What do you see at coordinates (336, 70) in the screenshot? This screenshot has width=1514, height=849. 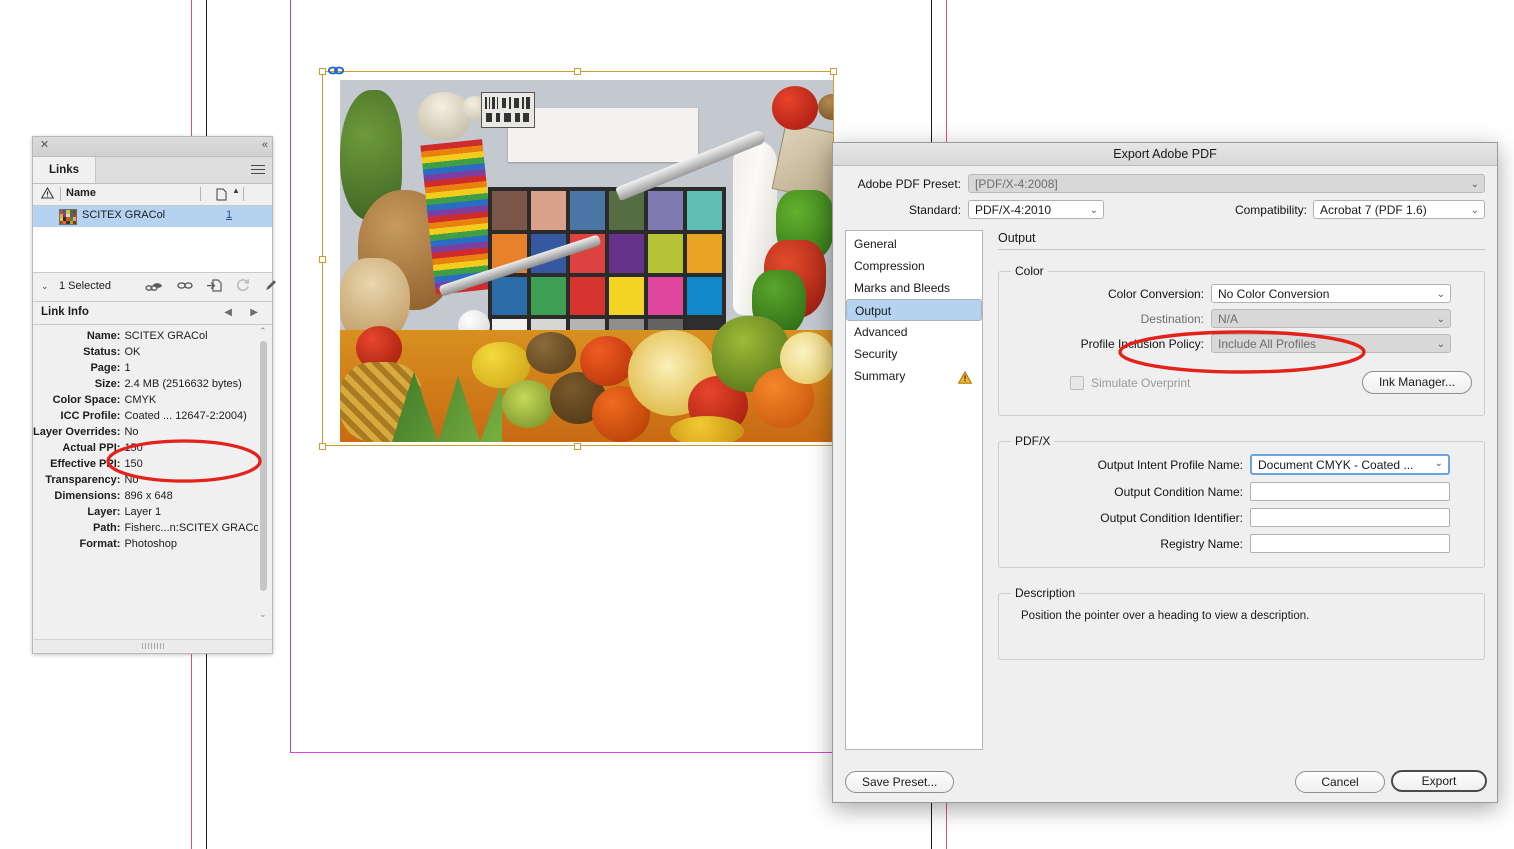 I see `link-badge-icon` at bounding box center [336, 70].